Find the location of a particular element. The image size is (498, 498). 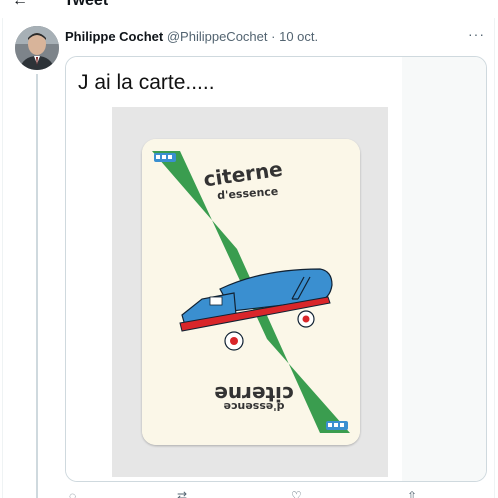

arrow-left-icon: ← is located at coordinates (20, 5).